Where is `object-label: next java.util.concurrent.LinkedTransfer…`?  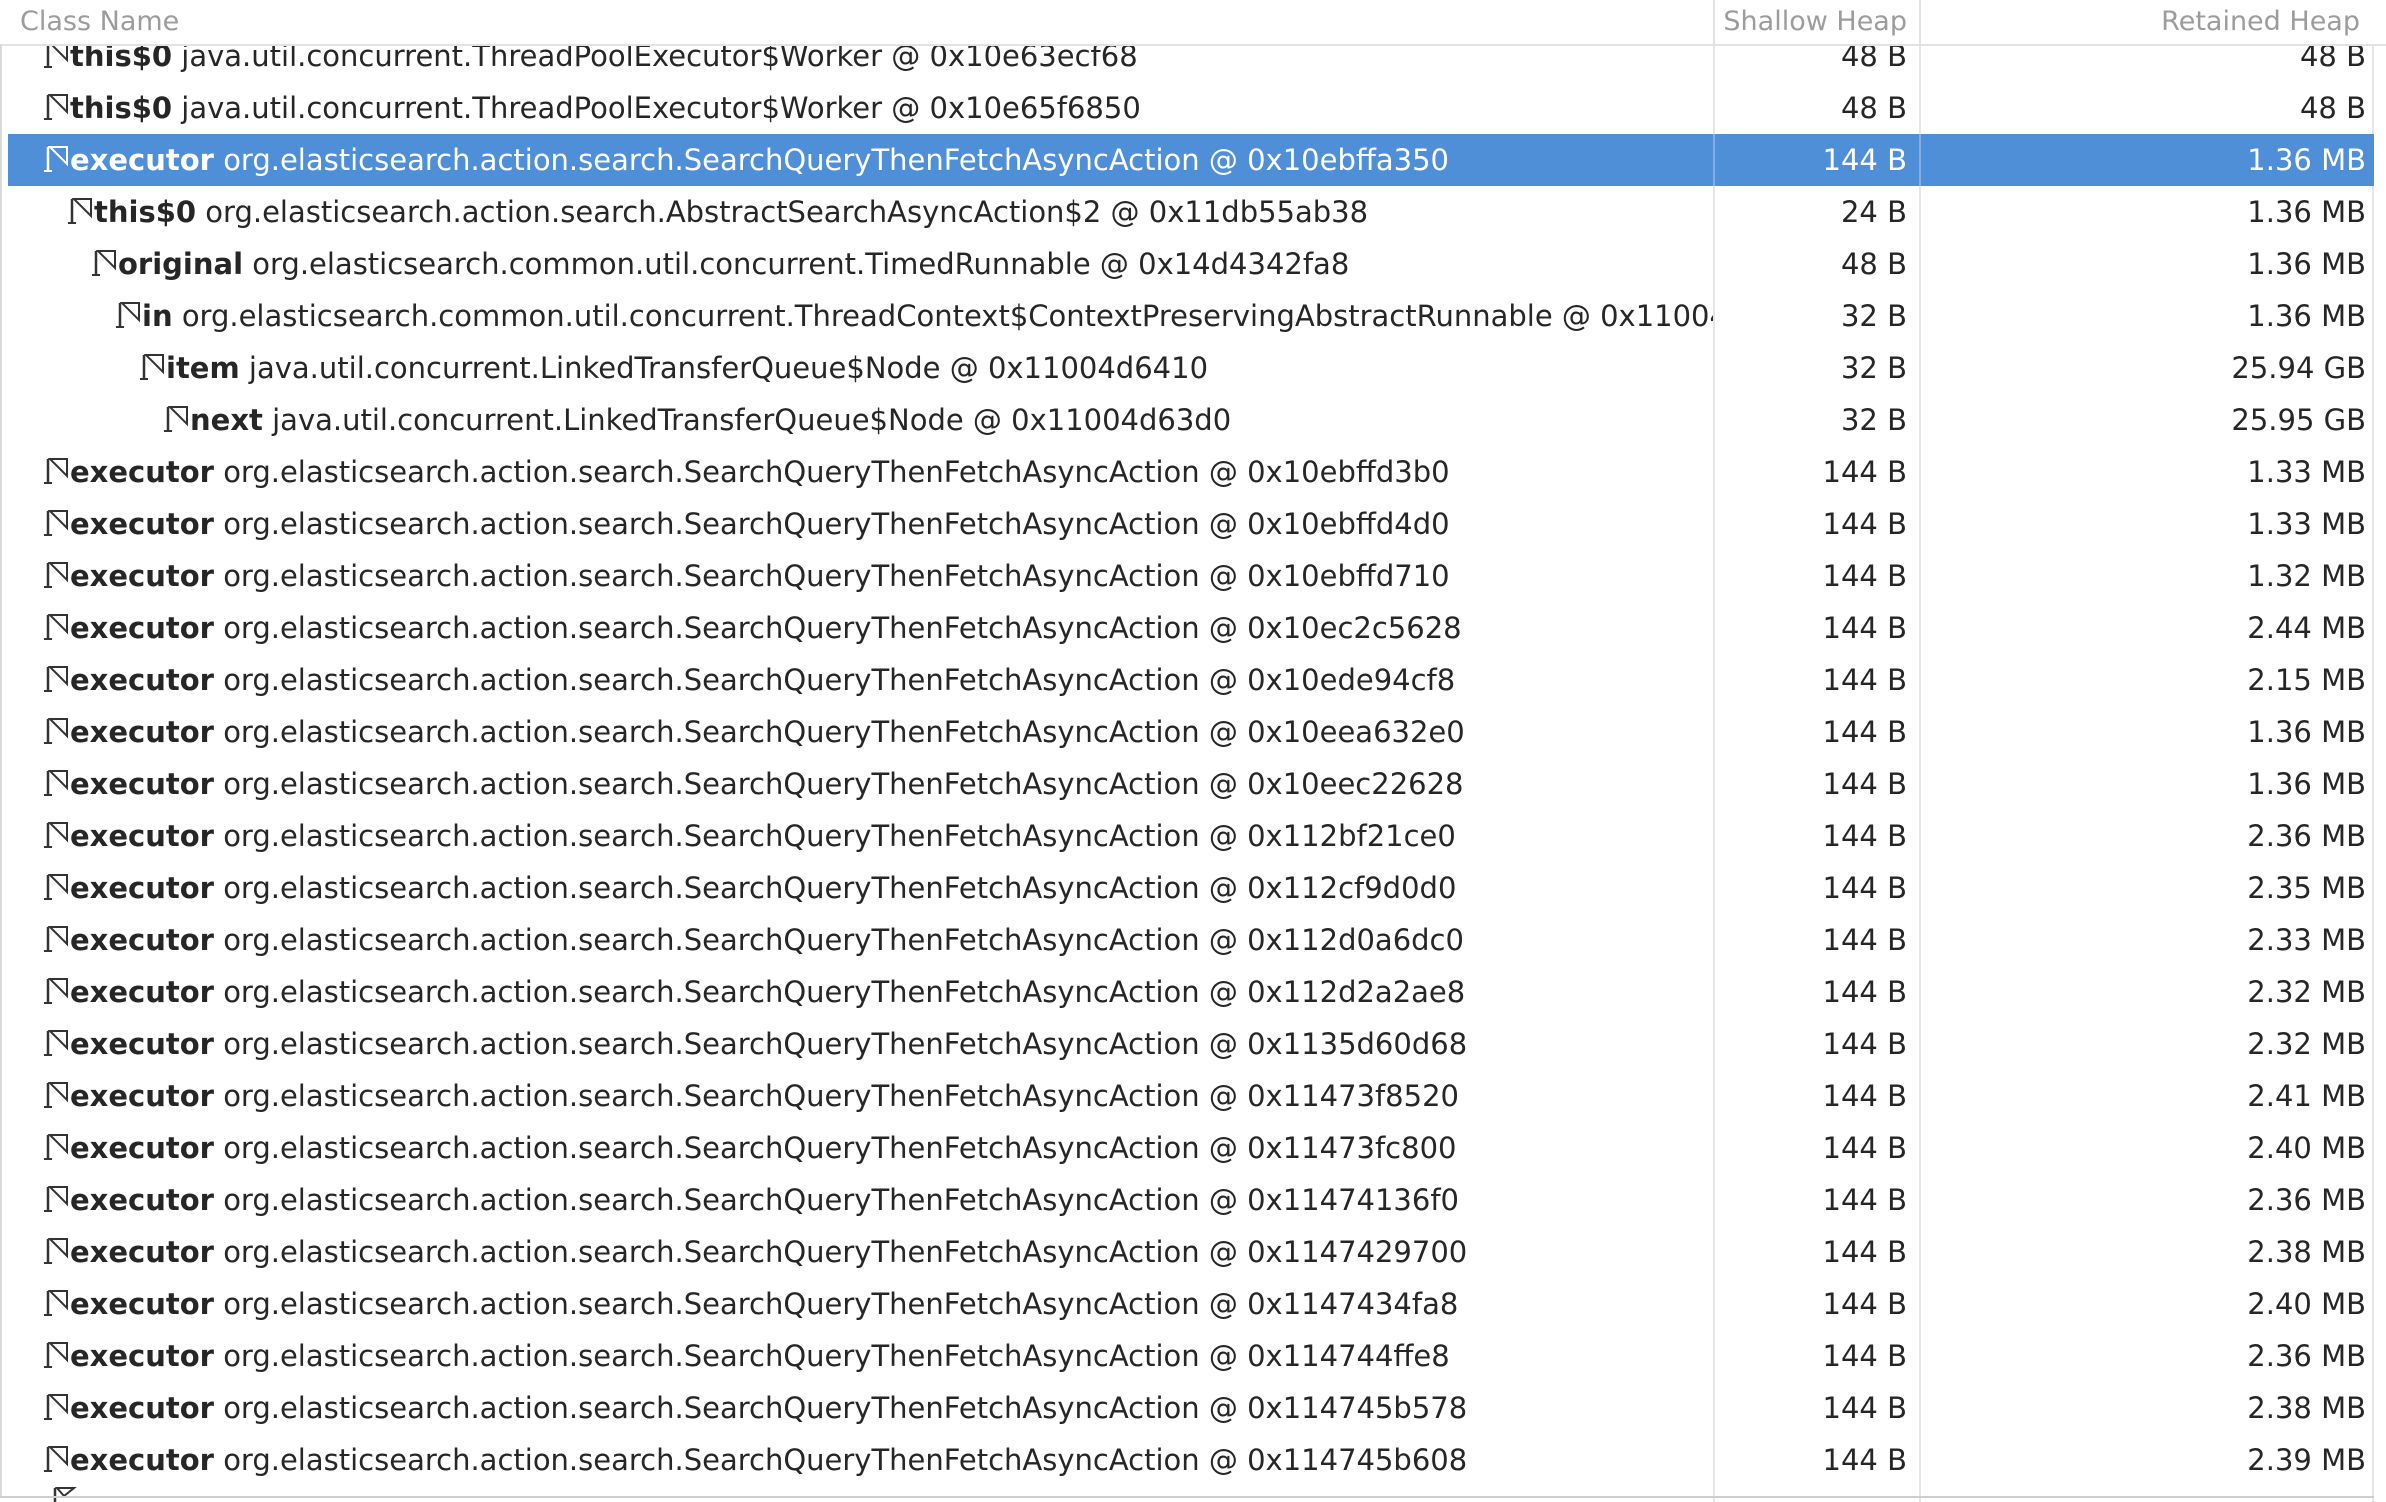 object-label: next java.util.concurrent.LinkedTransfer… is located at coordinates (710, 420).